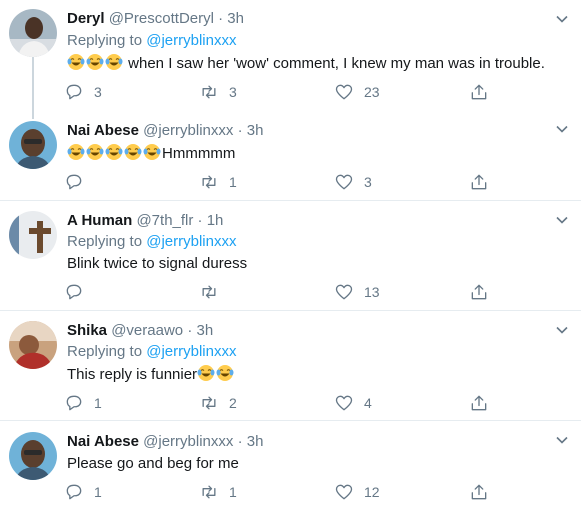  What do you see at coordinates (161, 18) in the screenshot?
I see `user-handle: @PrescottDeryl` at bounding box center [161, 18].